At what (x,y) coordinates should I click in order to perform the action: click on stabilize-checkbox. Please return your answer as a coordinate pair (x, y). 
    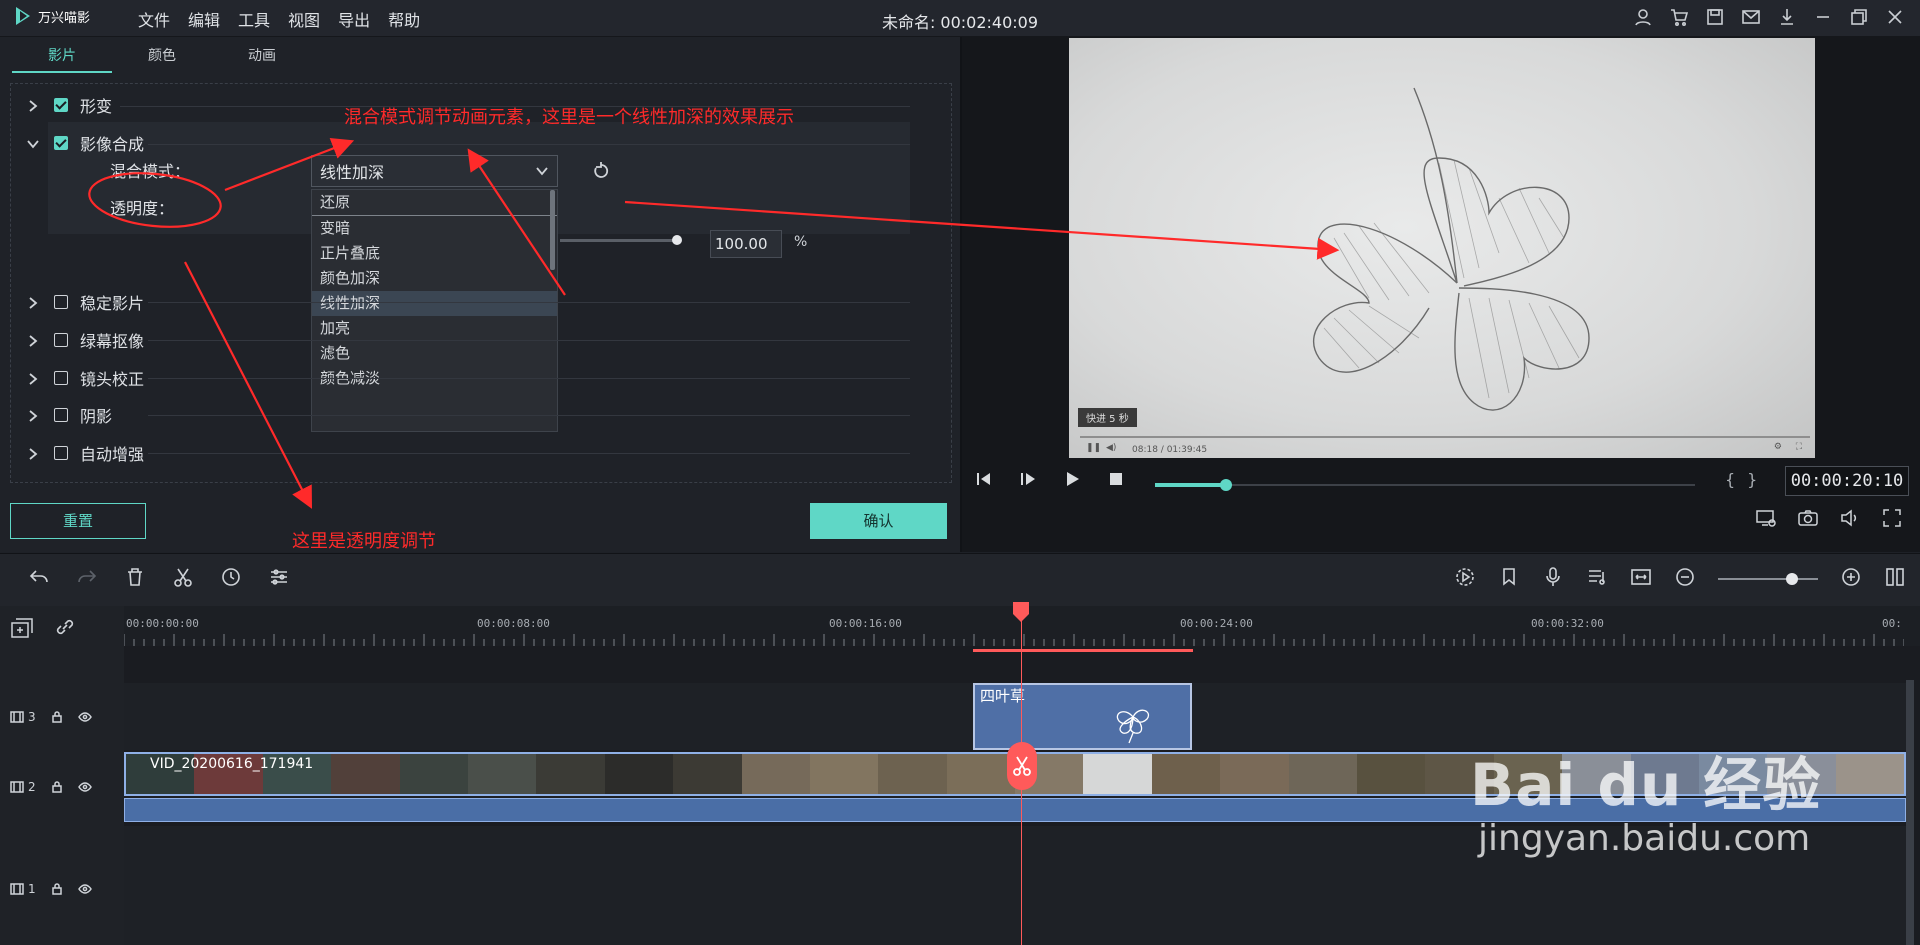
    Looking at the image, I should click on (61, 302).